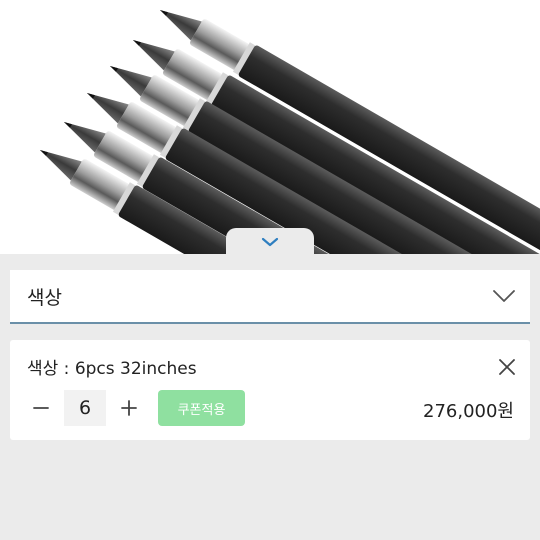 The width and height of the screenshot is (540, 540). What do you see at coordinates (44, 297) in the screenshot?
I see `color-select-label: 색상` at bounding box center [44, 297].